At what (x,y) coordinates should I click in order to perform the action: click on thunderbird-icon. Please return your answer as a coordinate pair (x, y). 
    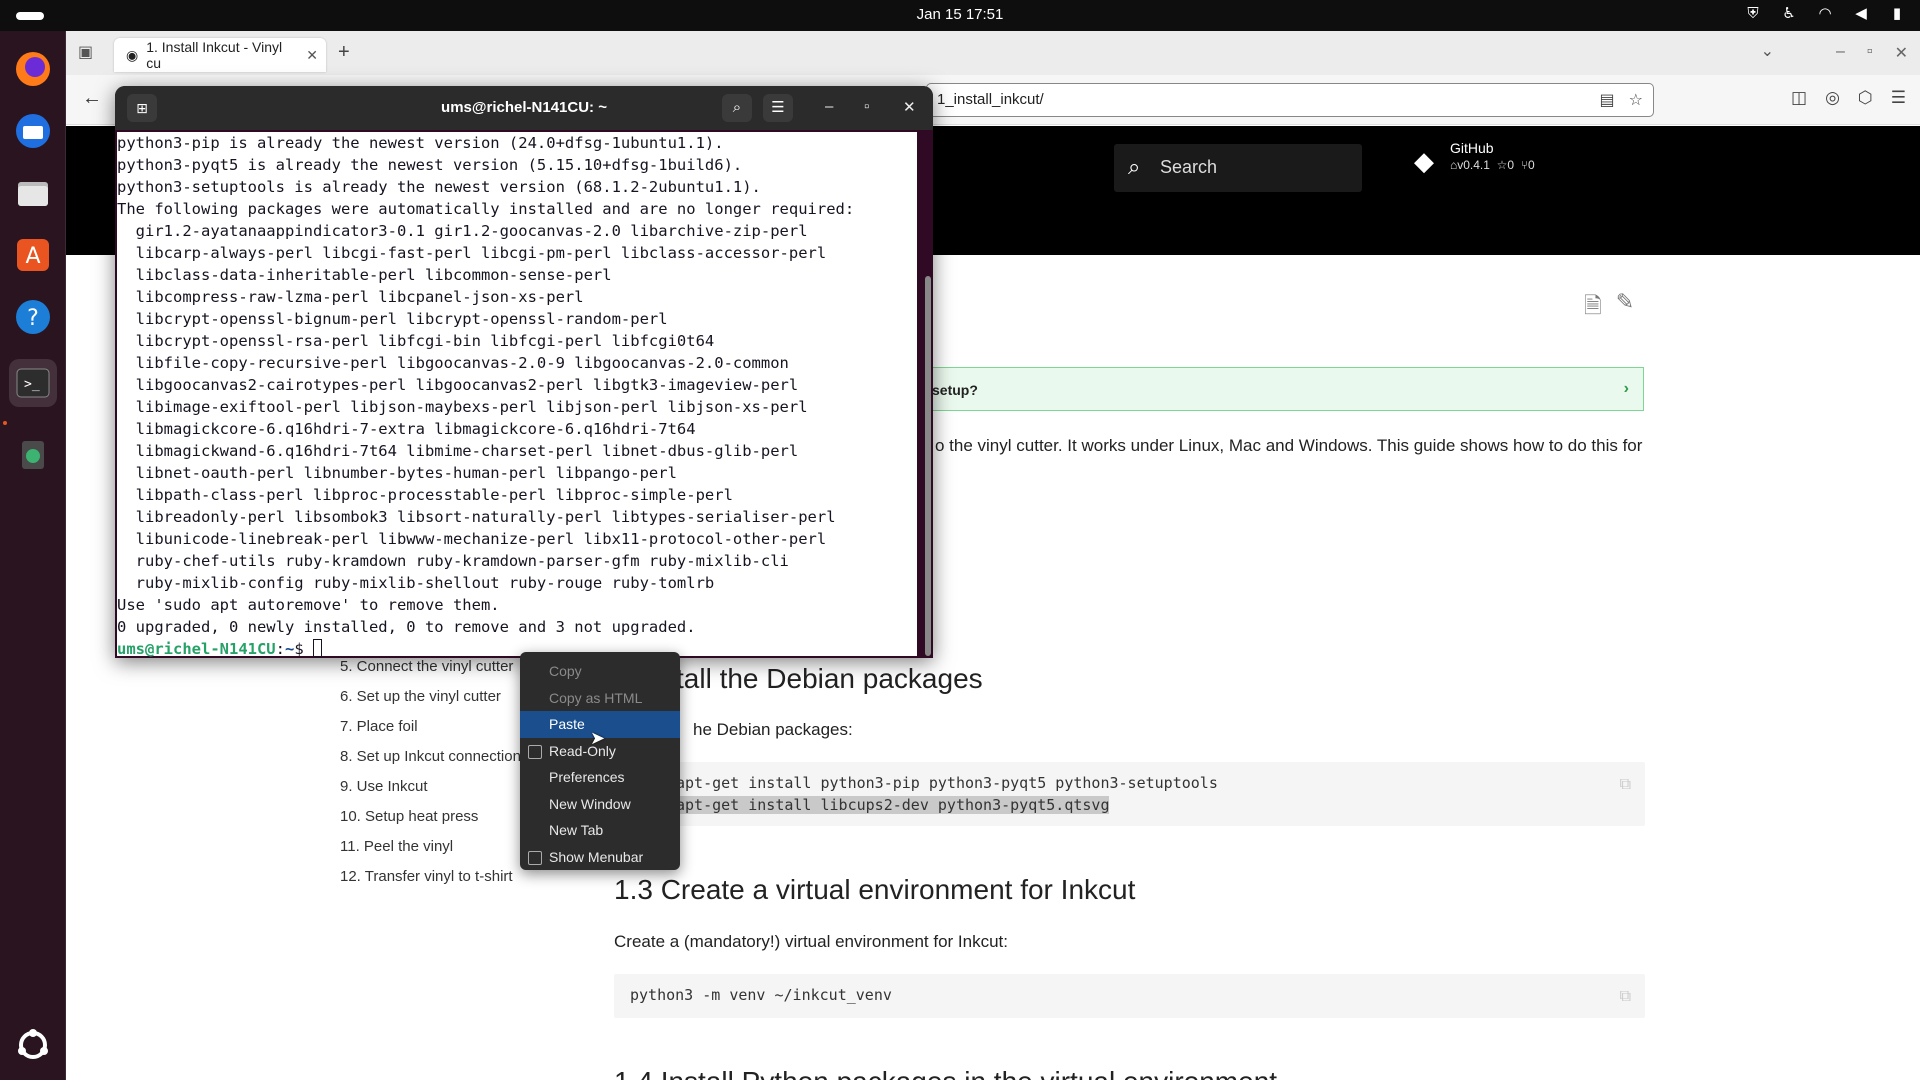
    Looking at the image, I should click on (33, 131).